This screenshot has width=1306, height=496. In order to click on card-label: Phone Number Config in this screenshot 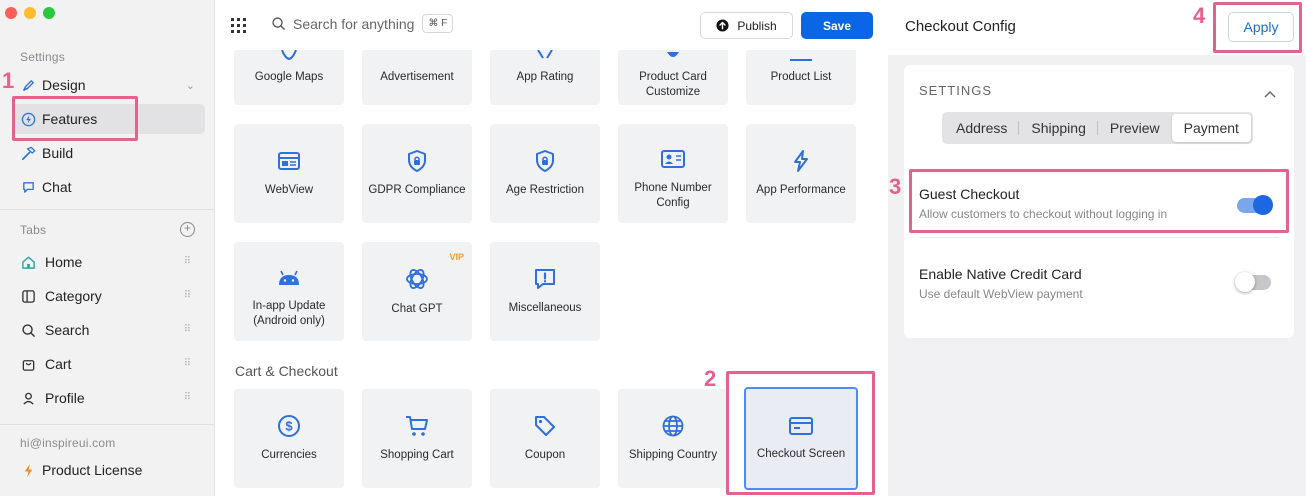, I will do `click(673, 195)`.